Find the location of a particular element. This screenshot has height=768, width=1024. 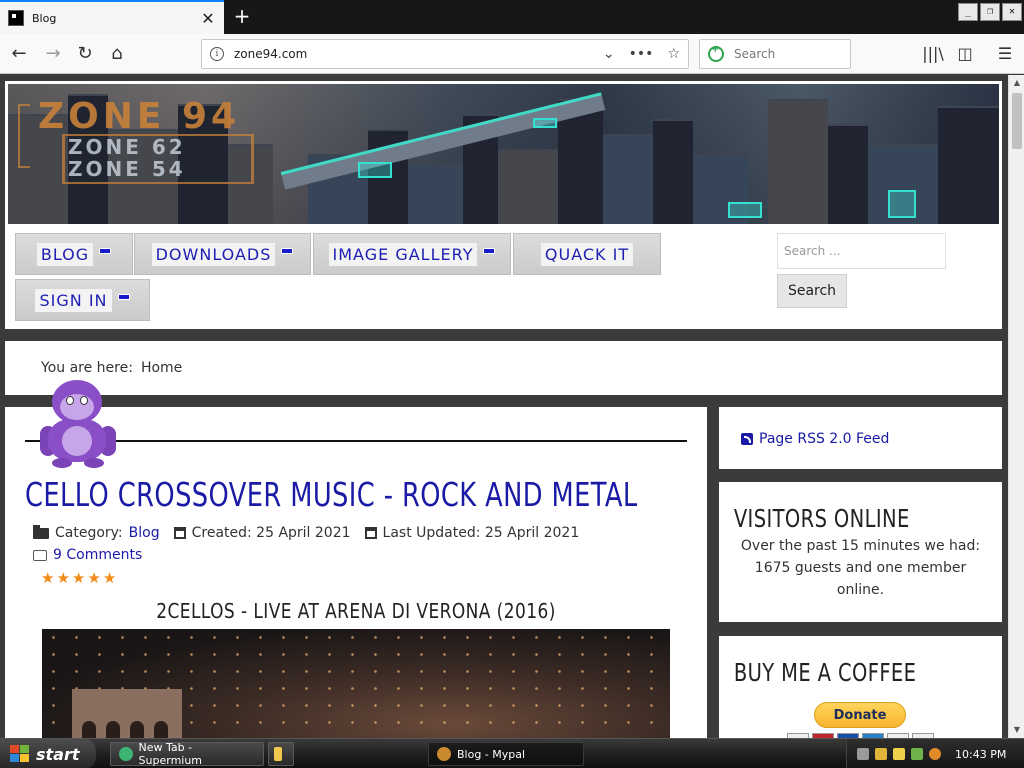

menu-label: BLOG is located at coordinates (65, 254).